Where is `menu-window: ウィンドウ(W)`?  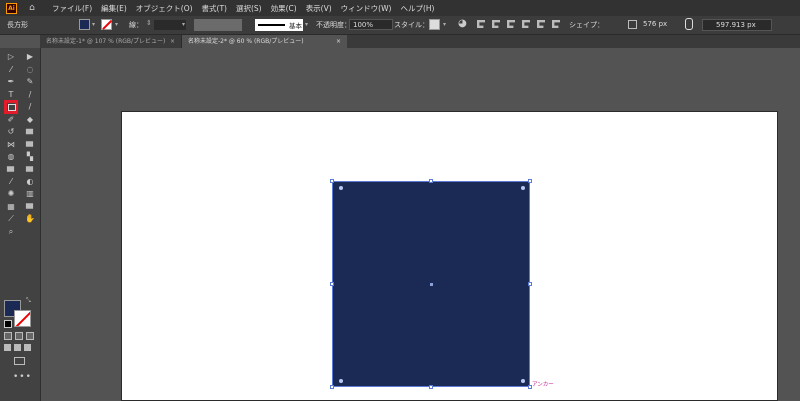 menu-window: ウィンドウ(W) is located at coordinates (366, 8).